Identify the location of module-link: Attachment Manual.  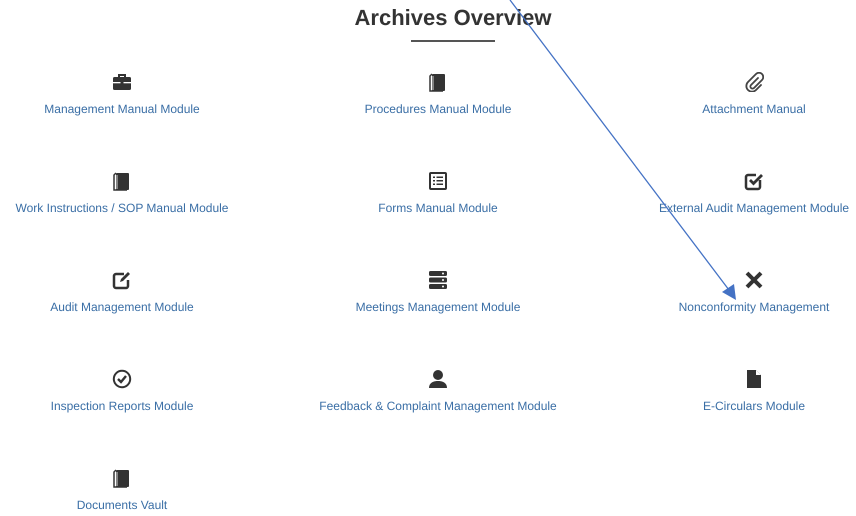
(754, 109).